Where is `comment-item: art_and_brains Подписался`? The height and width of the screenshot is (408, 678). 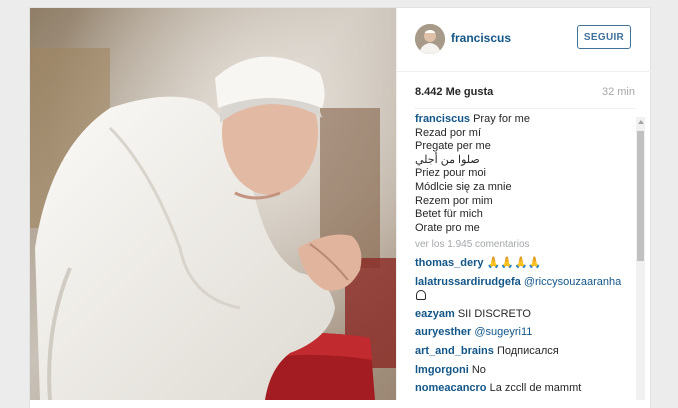 comment-item: art_and_brains Подписался is located at coordinates (525, 352).